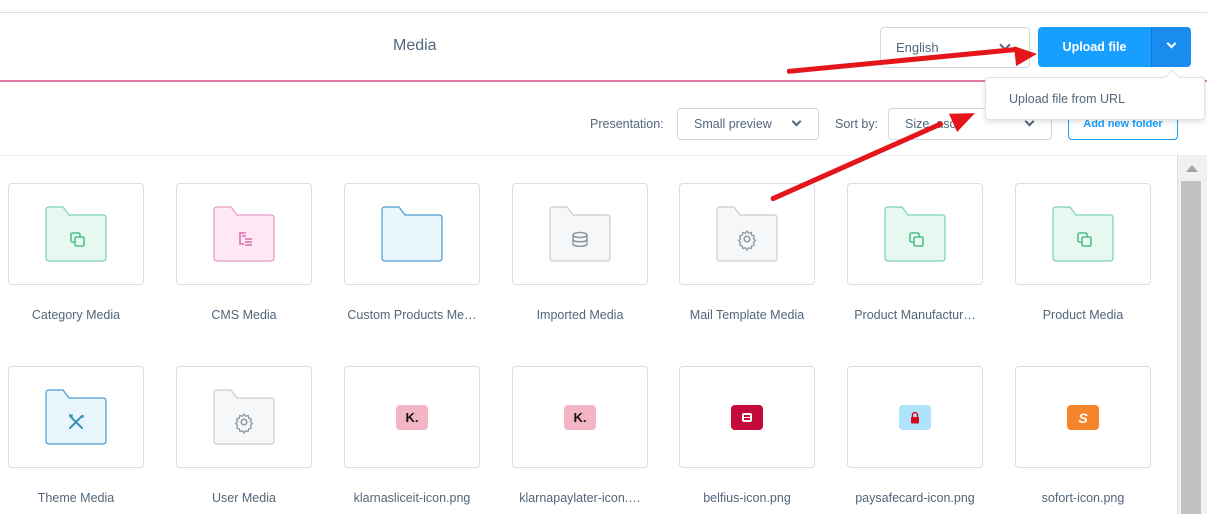 Image resolution: width=1207 pixels, height=514 pixels. I want to click on scrollbar-thumb, so click(1191, 347).